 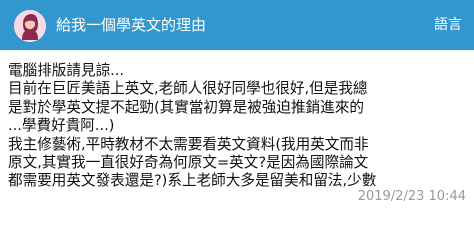 I want to click on post-body-line: 目前在巨匠美語上英文,老師人很好同學也很好,但是我總, so click(x=188, y=89).